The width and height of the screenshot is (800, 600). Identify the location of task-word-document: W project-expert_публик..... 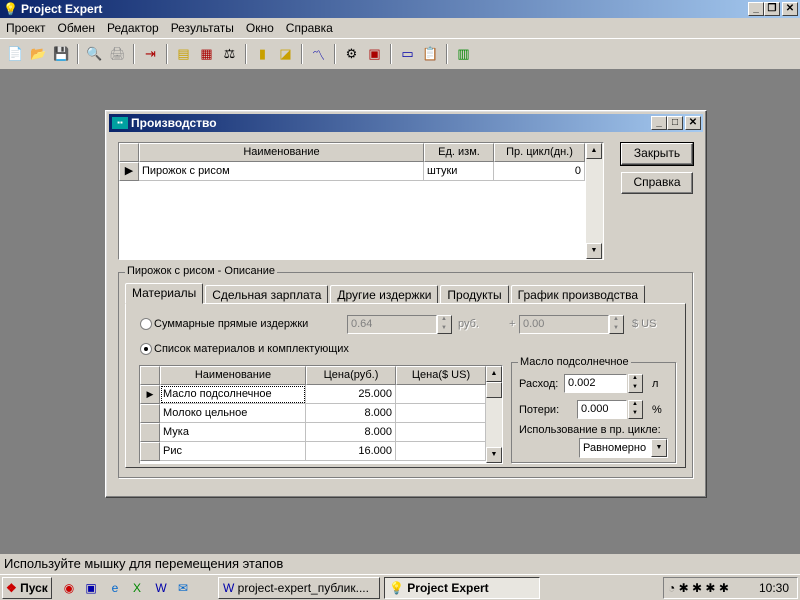
(299, 588).